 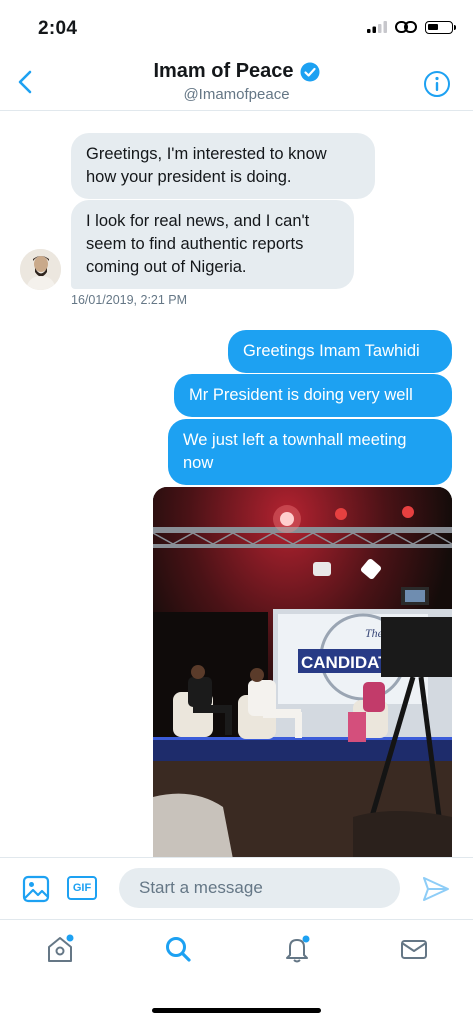 What do you see at coordinates (236, 28) in the screenshot?
I see `status-bar: 2:04` at bounding box center [236, 28].